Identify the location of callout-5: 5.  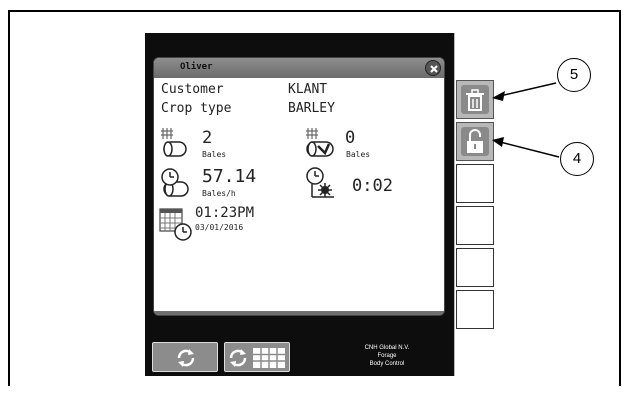
(574, 75).